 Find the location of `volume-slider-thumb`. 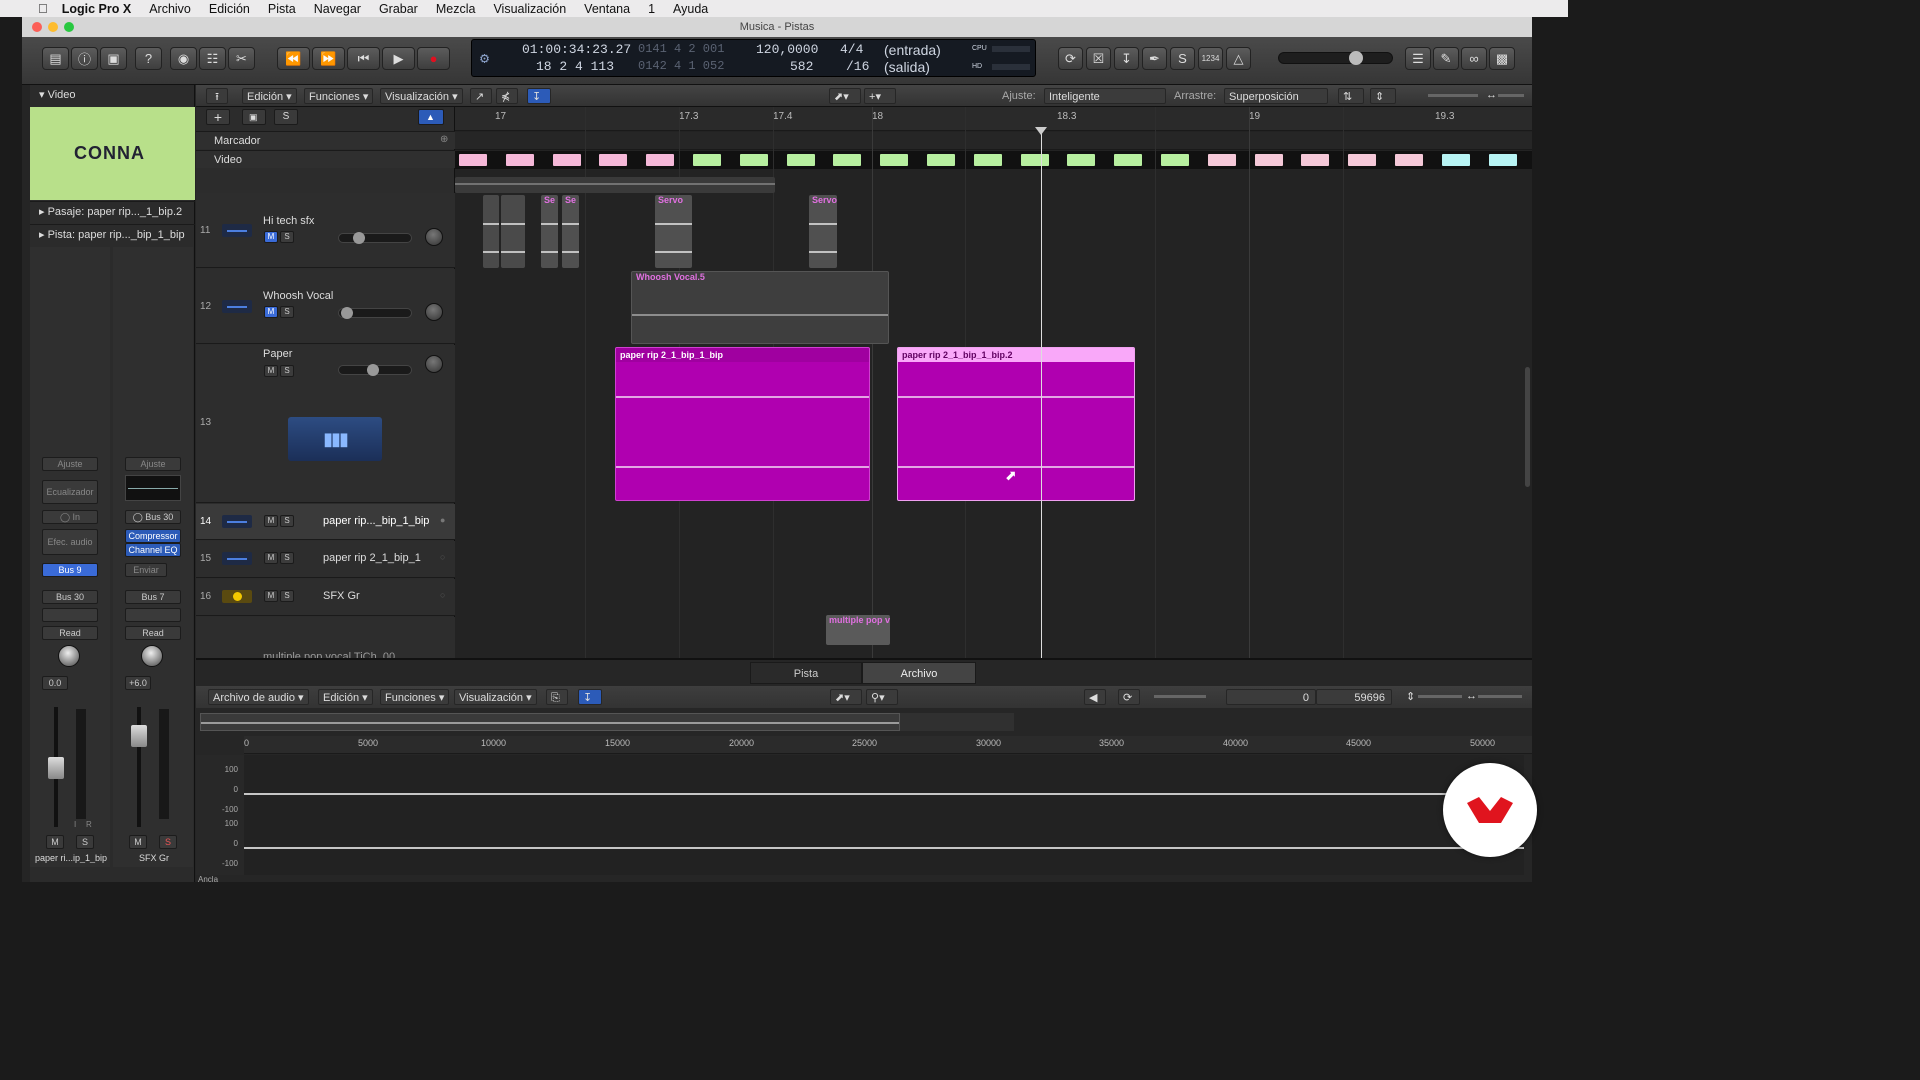

volume-slider-thumb is located at coordinates (347, 313).